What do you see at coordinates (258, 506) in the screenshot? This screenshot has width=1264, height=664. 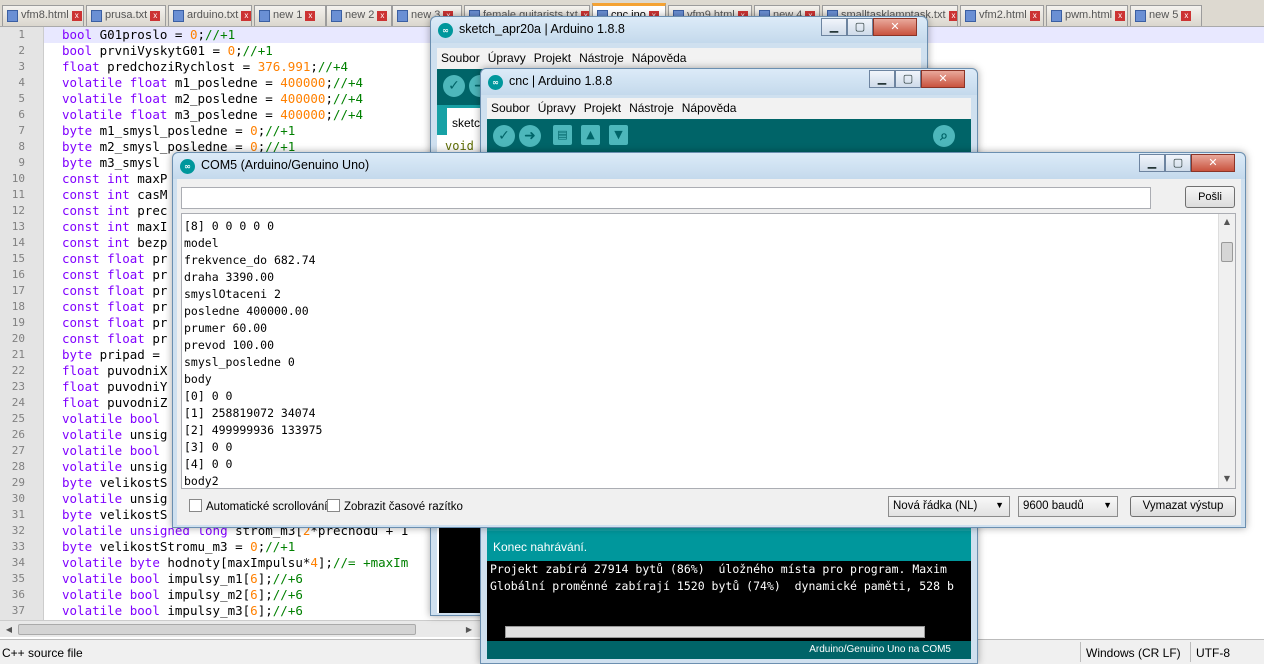 I see `autoscroll-checkbox: Automatické scrollování` at bounding box center [258, 506].